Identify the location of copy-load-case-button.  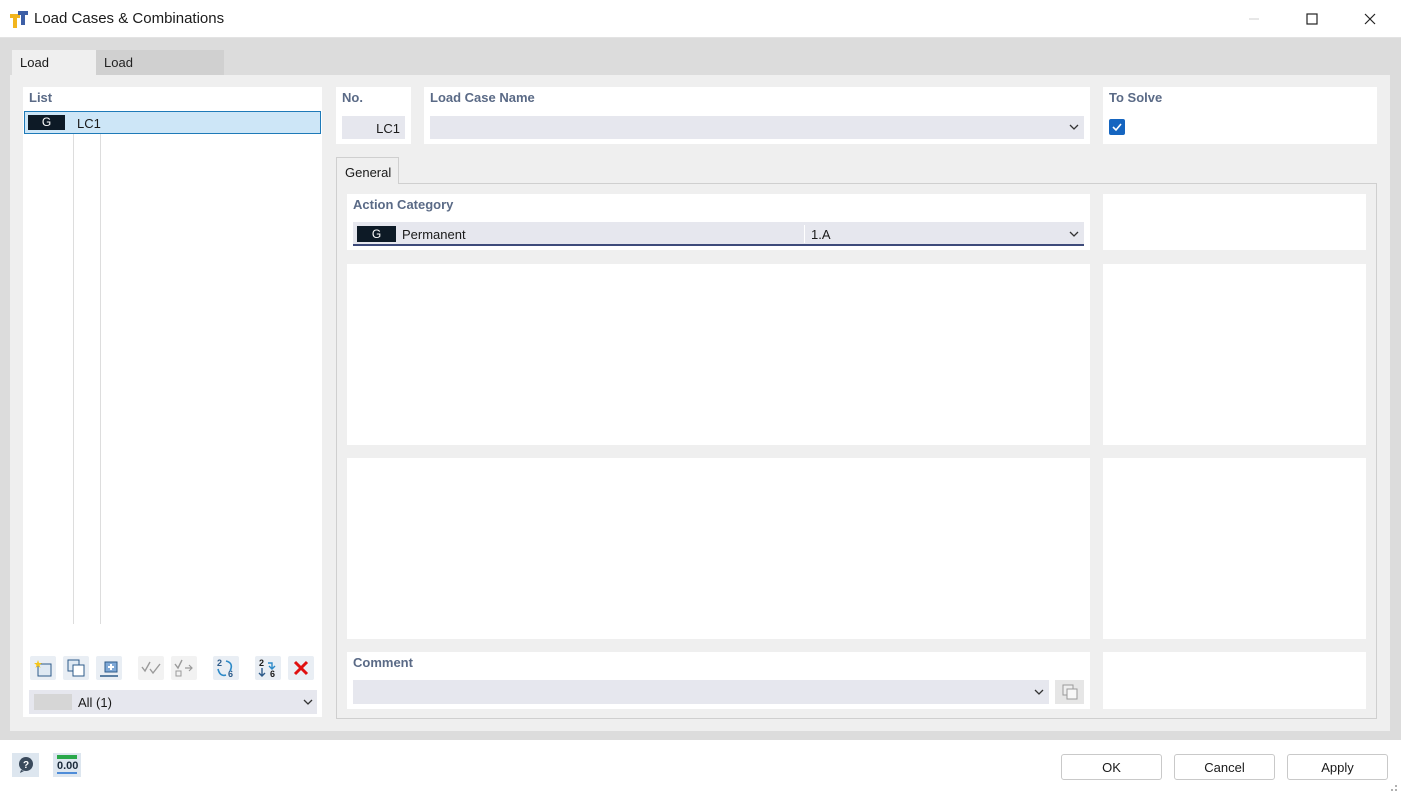
(76, 668).